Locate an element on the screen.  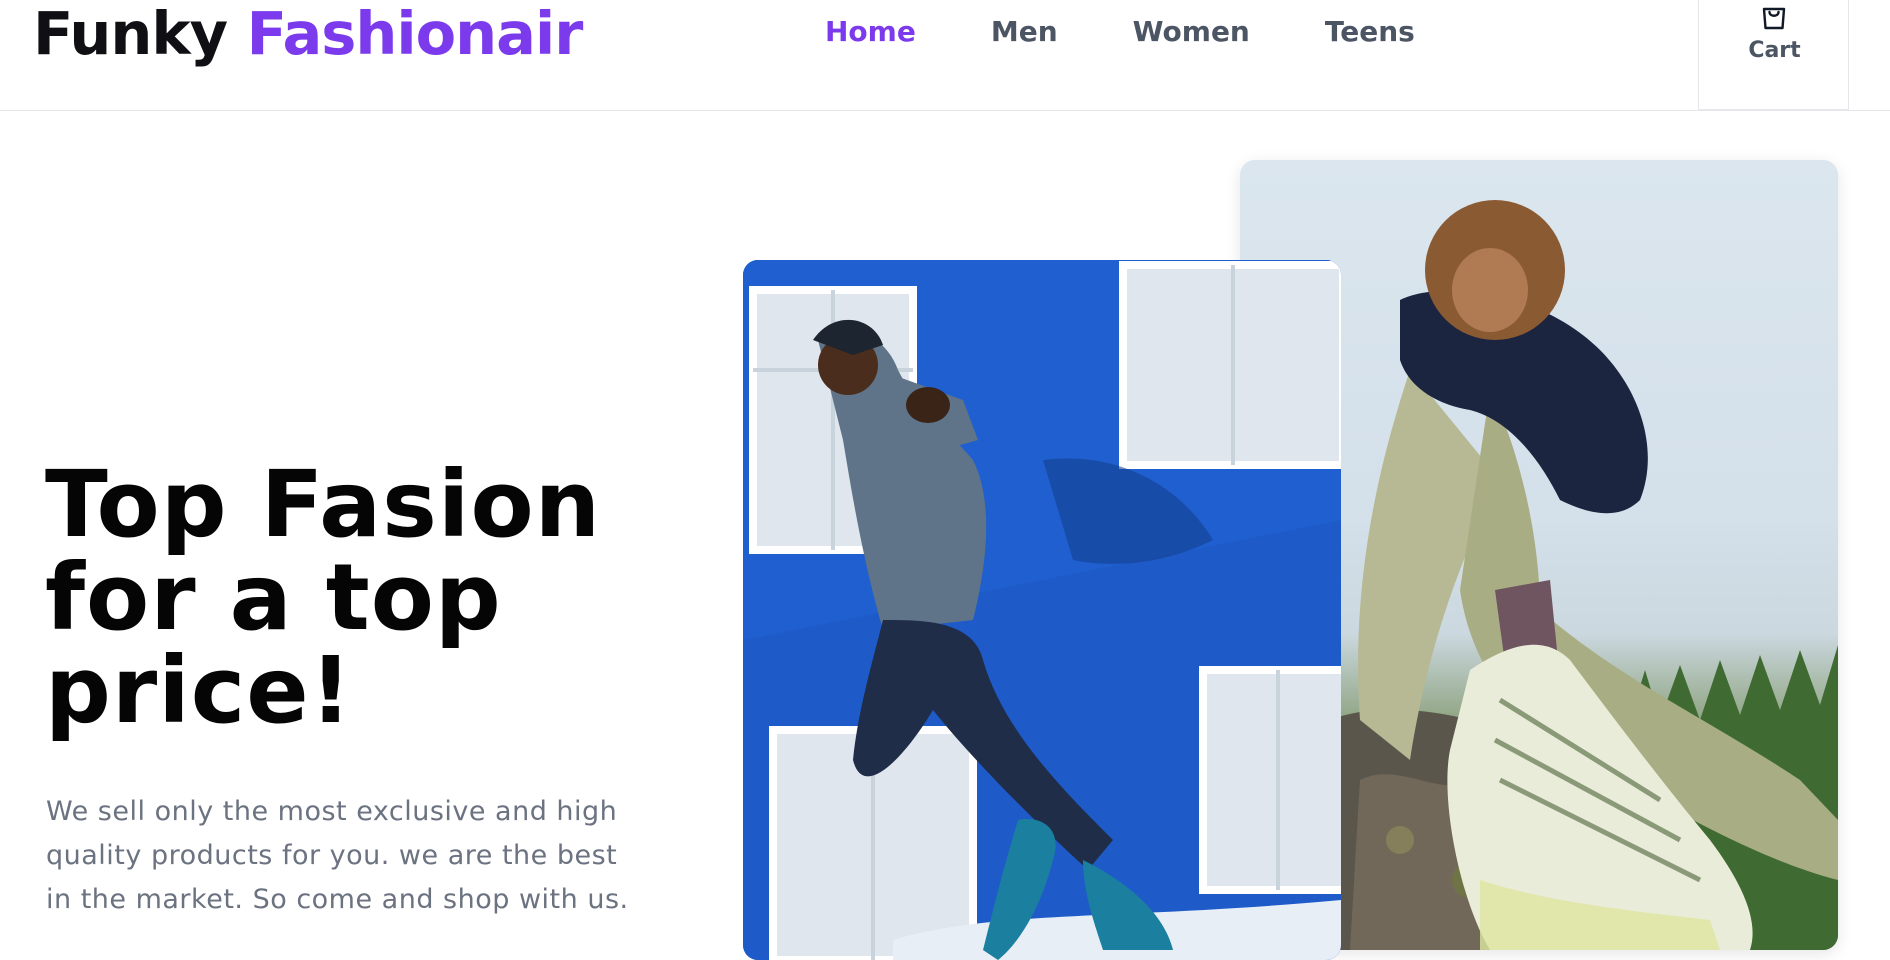
cart-button: Cart is located at coordinates (1773, 55).